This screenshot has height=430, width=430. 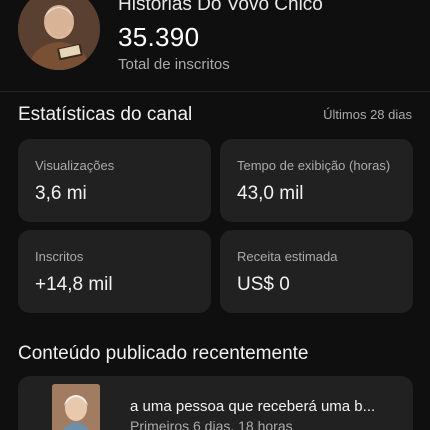 What do you see at coordinates (105, 114) in the screenshot?
I see `stats-section-title: Estatísticas do canal` at bounding box center [105, 114].